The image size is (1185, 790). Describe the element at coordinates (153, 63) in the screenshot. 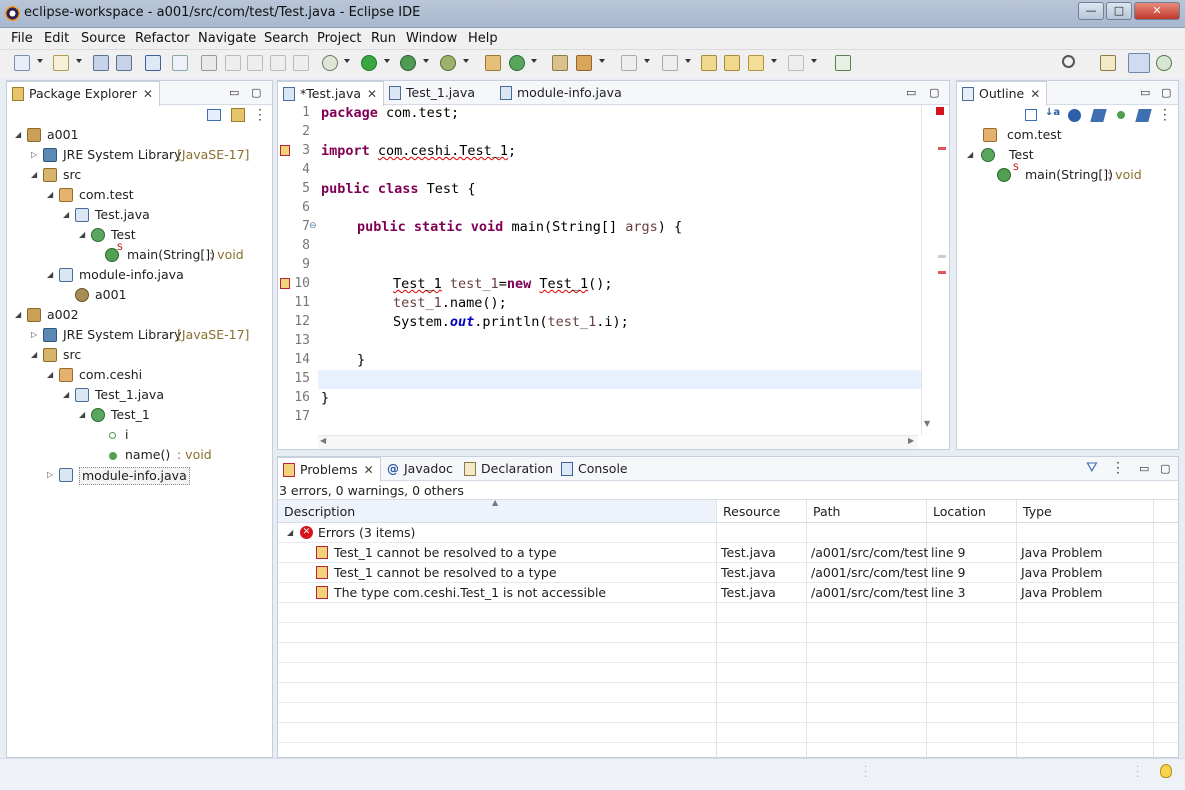

I see `terminal-icon` at that location.